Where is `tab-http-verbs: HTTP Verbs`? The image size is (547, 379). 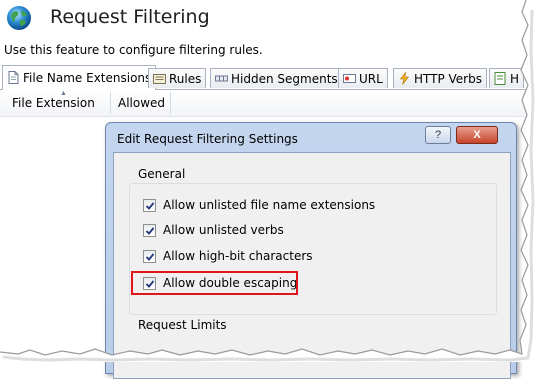
tab-http-verbs: HTTP Verbs is located at coordinates (440, 78).